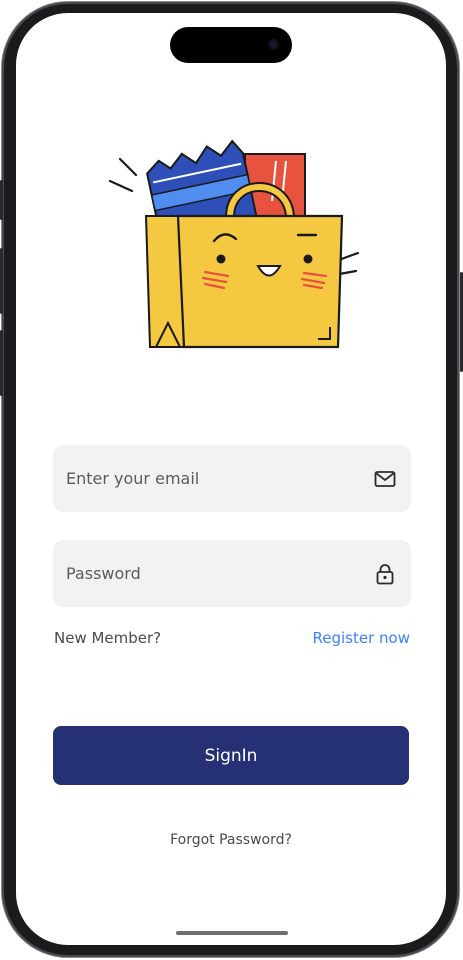 Image resolution: width=463 pixels, height=960 pixels. I want to click on shopping-bag-illustration, so click(234, 244).